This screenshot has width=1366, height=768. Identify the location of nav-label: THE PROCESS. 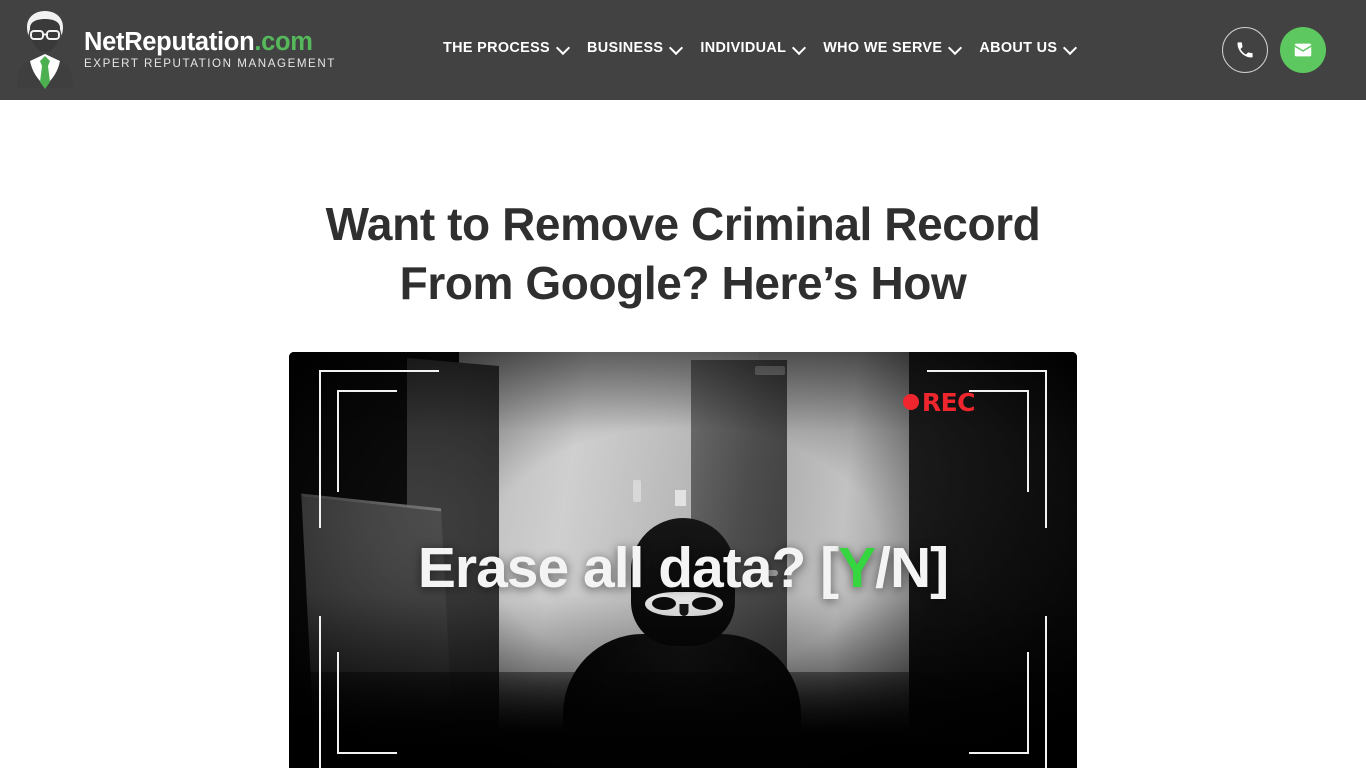
(497, 48).